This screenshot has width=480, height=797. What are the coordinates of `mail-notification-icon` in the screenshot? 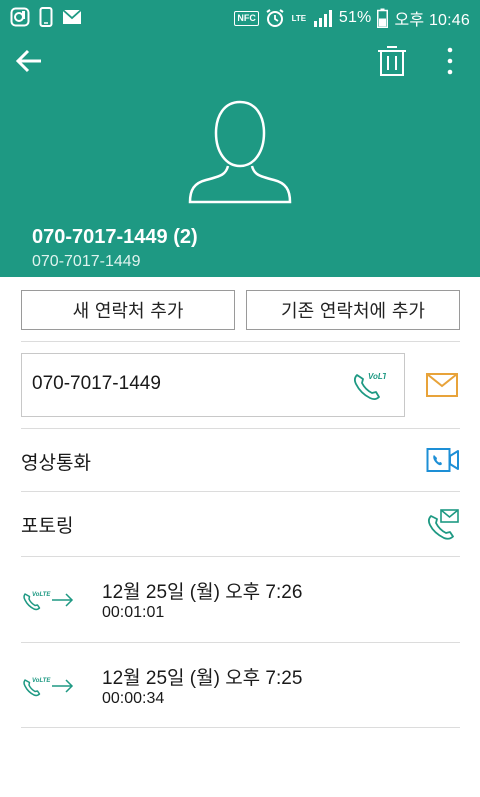 It's located at (72, 16).